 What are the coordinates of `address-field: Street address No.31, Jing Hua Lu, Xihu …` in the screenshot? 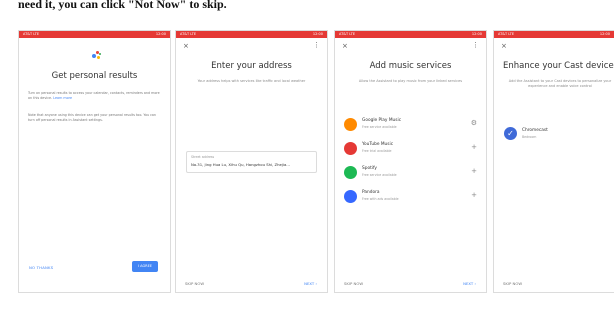 It's located at (251, 162).